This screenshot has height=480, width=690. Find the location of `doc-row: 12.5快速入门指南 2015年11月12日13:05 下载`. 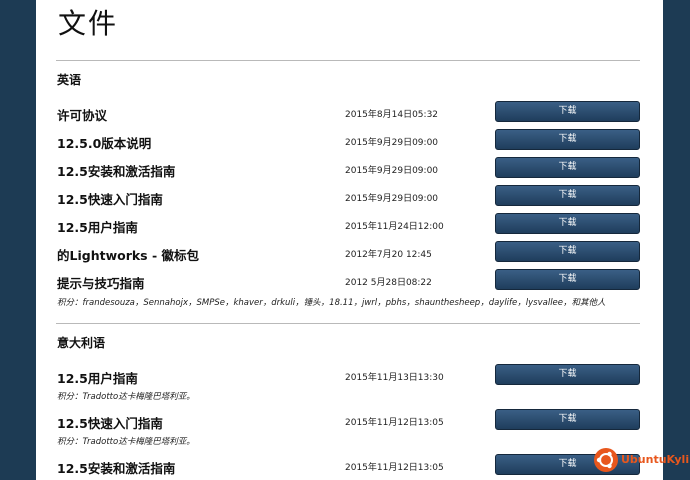

doc-row: 12.5快速入门指南 2015年11月12日13:05 下载 is located at coordinates (349, 422).